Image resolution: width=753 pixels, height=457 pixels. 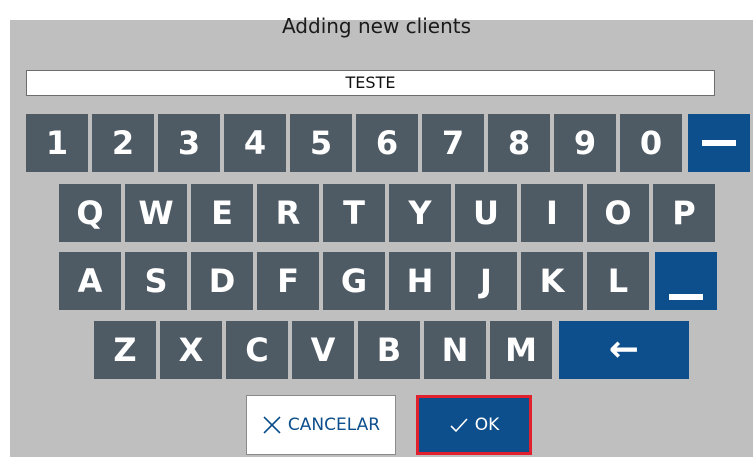 I want to click on key-3: 3, so click(x=189, y=143).